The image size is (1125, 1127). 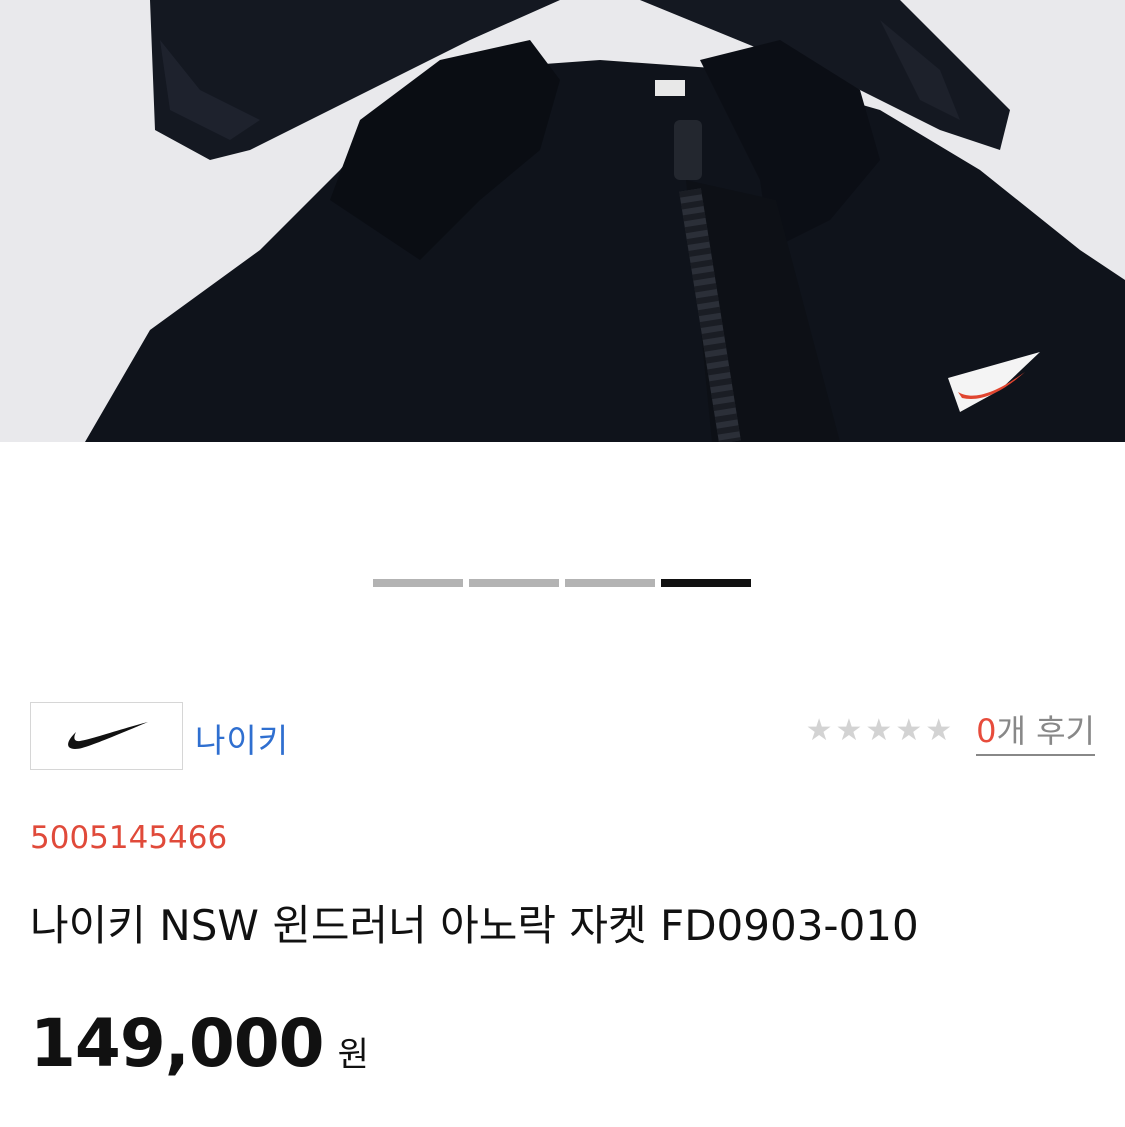 I want to click on brand-logo, so click(x=106, y=736).